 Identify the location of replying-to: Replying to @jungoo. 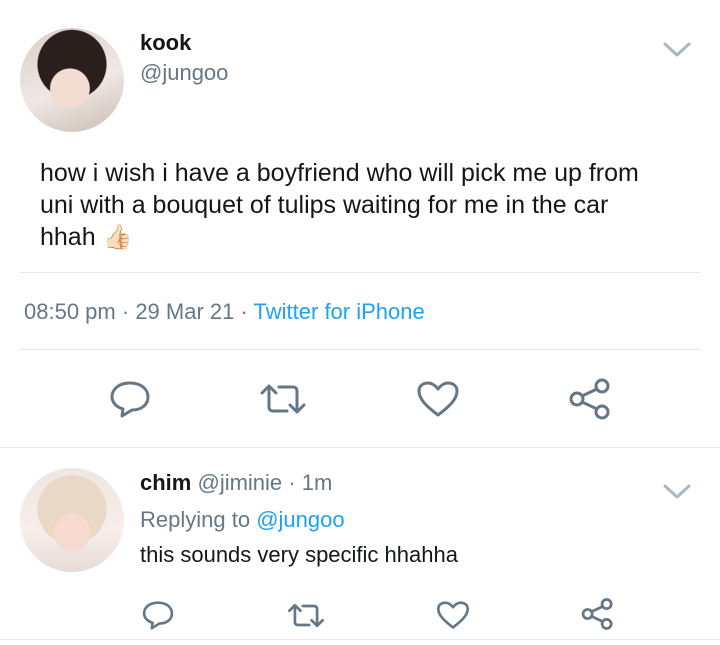
(242, 520).